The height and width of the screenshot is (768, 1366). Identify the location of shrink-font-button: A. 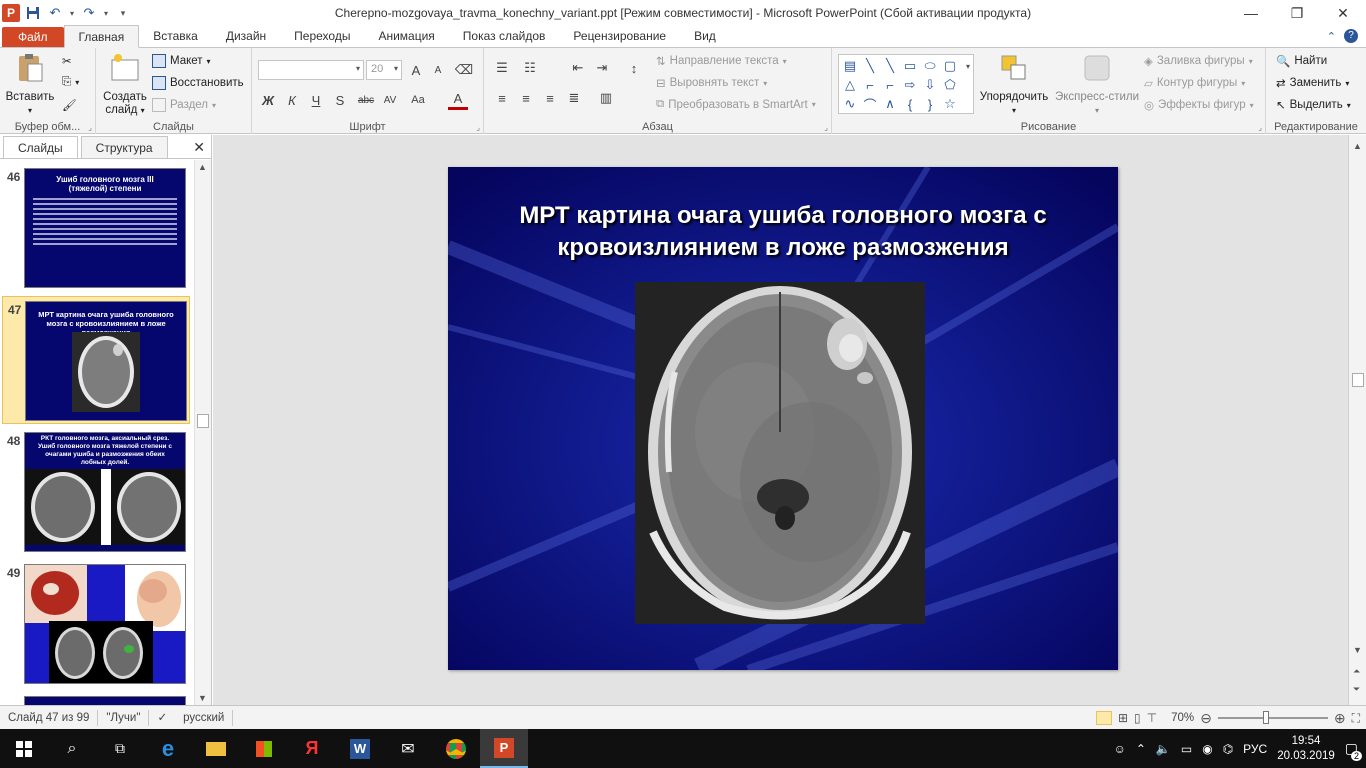
(438, 70).